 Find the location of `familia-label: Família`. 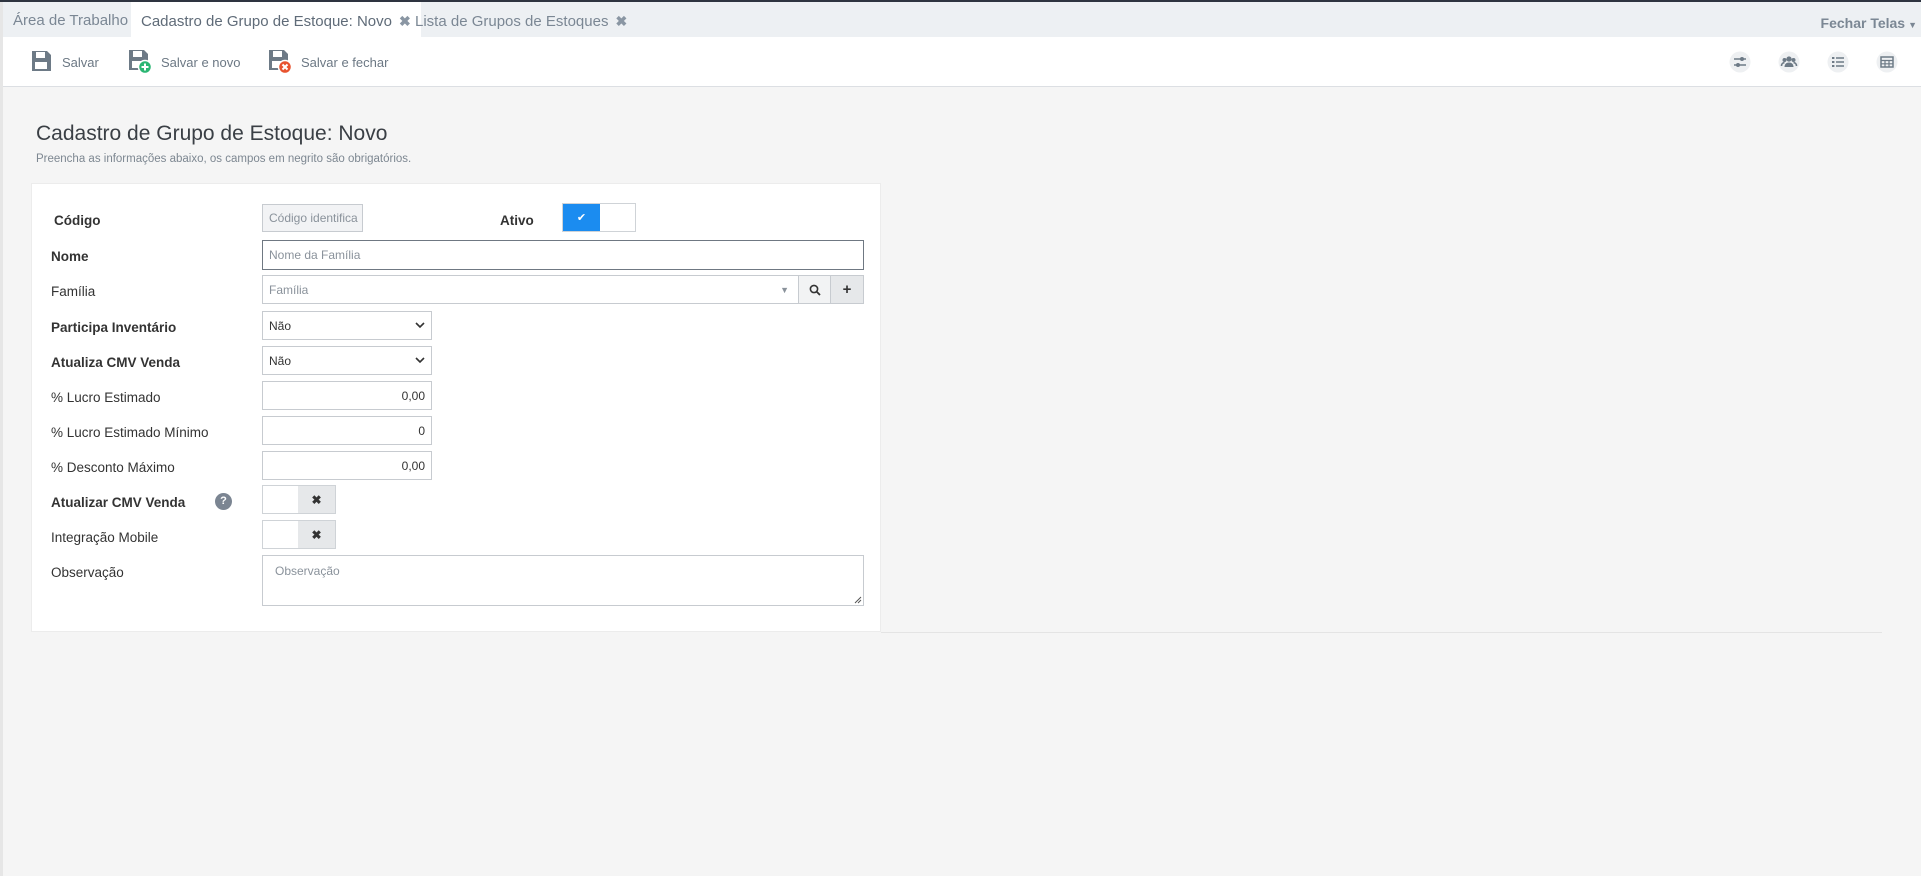

familia-label: Família is located at coordinates (73, 291).